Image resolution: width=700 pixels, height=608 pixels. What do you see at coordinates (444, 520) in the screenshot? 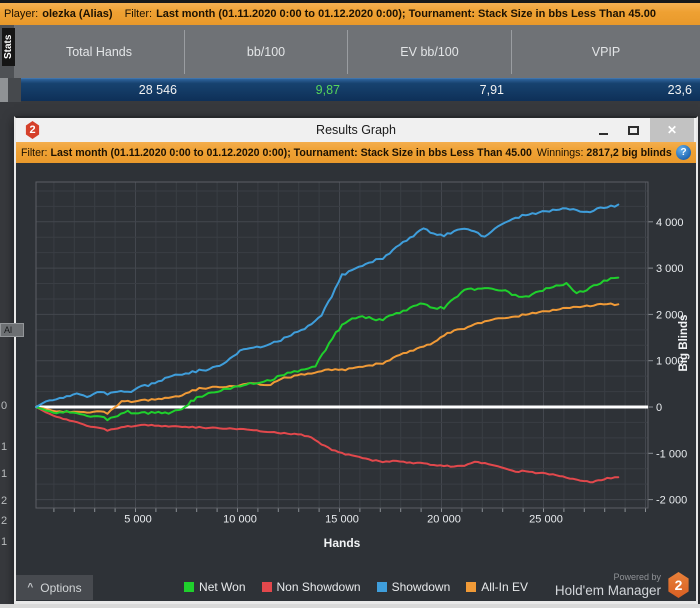
I see `x-tick-label: 20 000` at bounding box center [444, 520].